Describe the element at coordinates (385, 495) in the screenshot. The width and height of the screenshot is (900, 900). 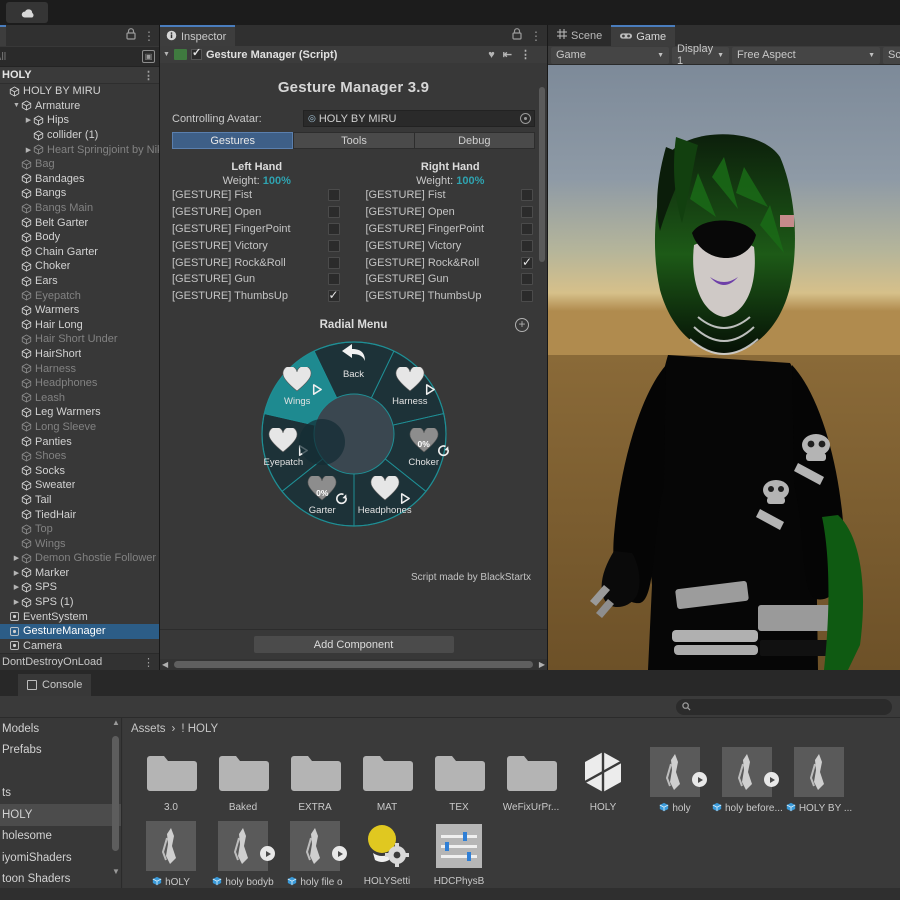
I see `radial-segment-headphones: Headphones` at that location.